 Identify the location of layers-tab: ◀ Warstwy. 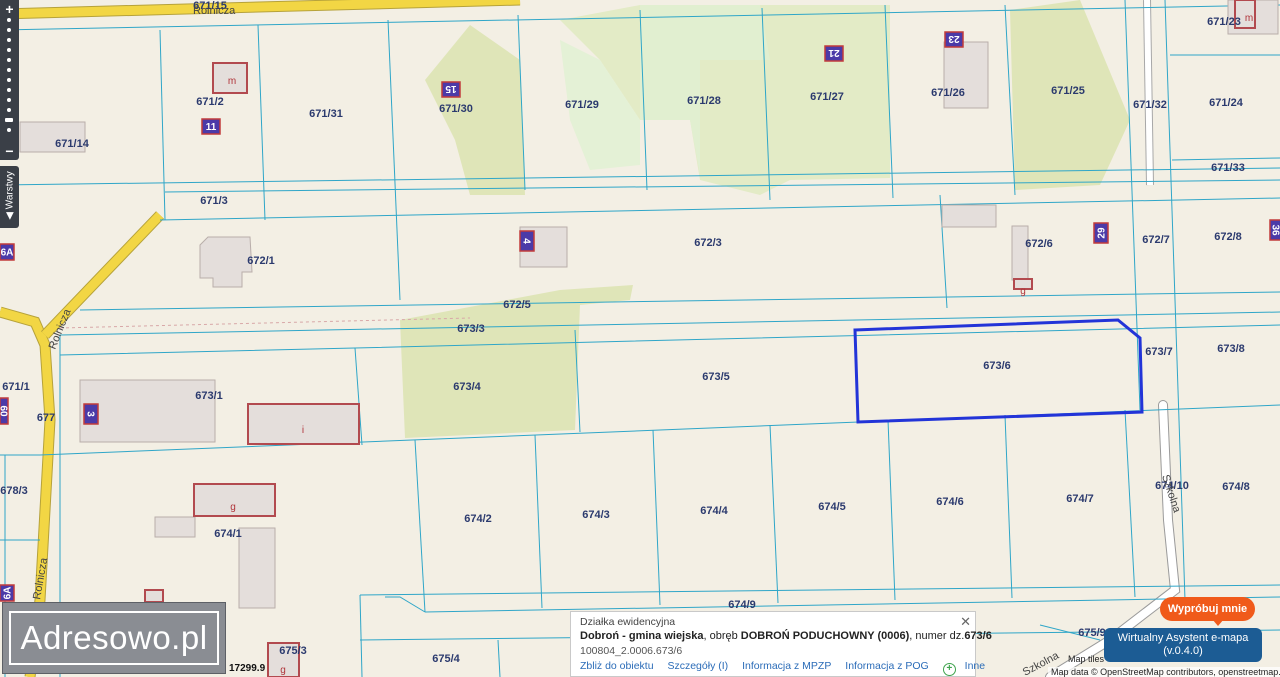
(9, 197).